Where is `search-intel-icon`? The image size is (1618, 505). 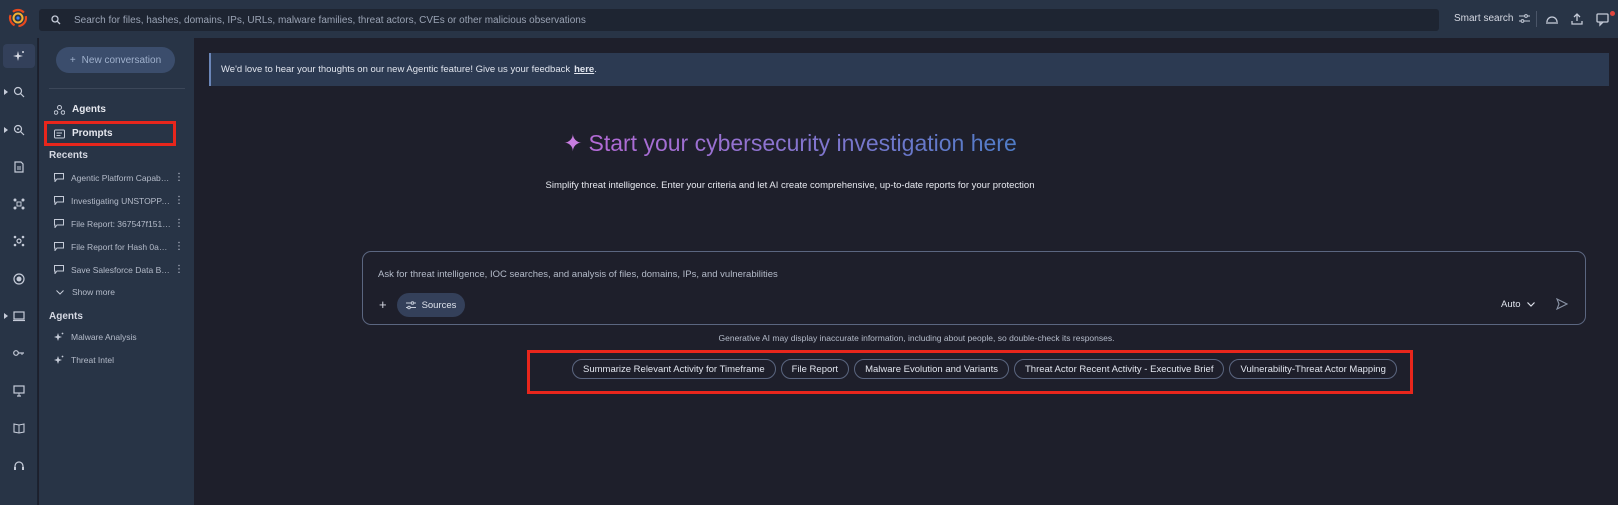 search-intel-icon is located at coordinates (19, 92).